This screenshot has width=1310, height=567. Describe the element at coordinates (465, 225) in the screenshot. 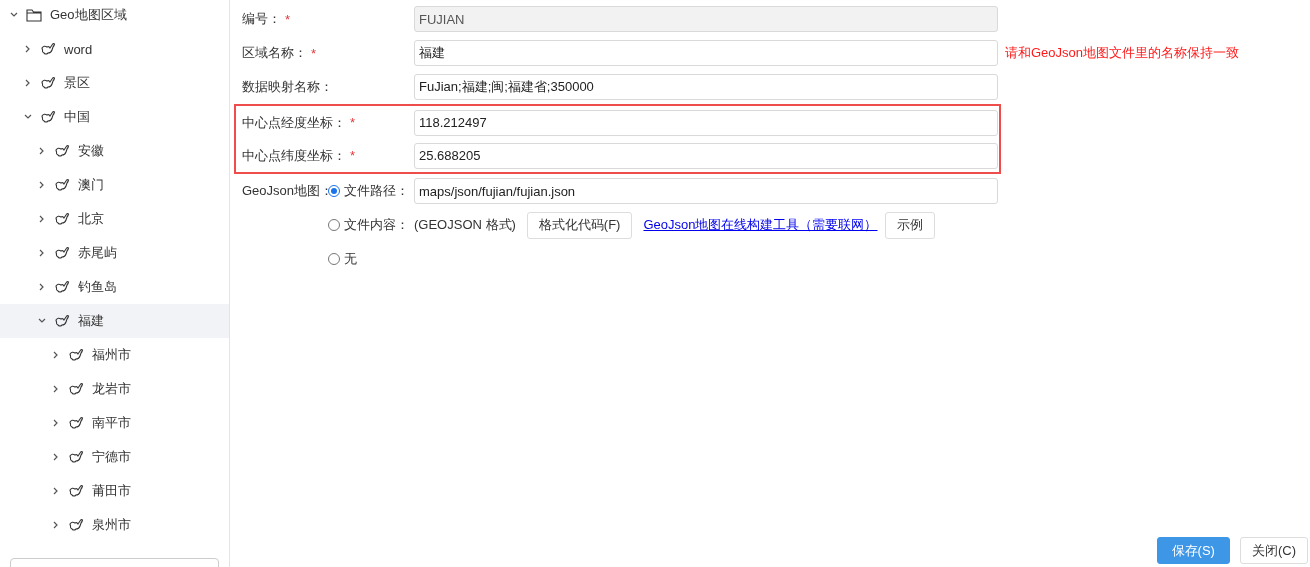

I see `format-note: (GEOJSON 格式)` at that location.